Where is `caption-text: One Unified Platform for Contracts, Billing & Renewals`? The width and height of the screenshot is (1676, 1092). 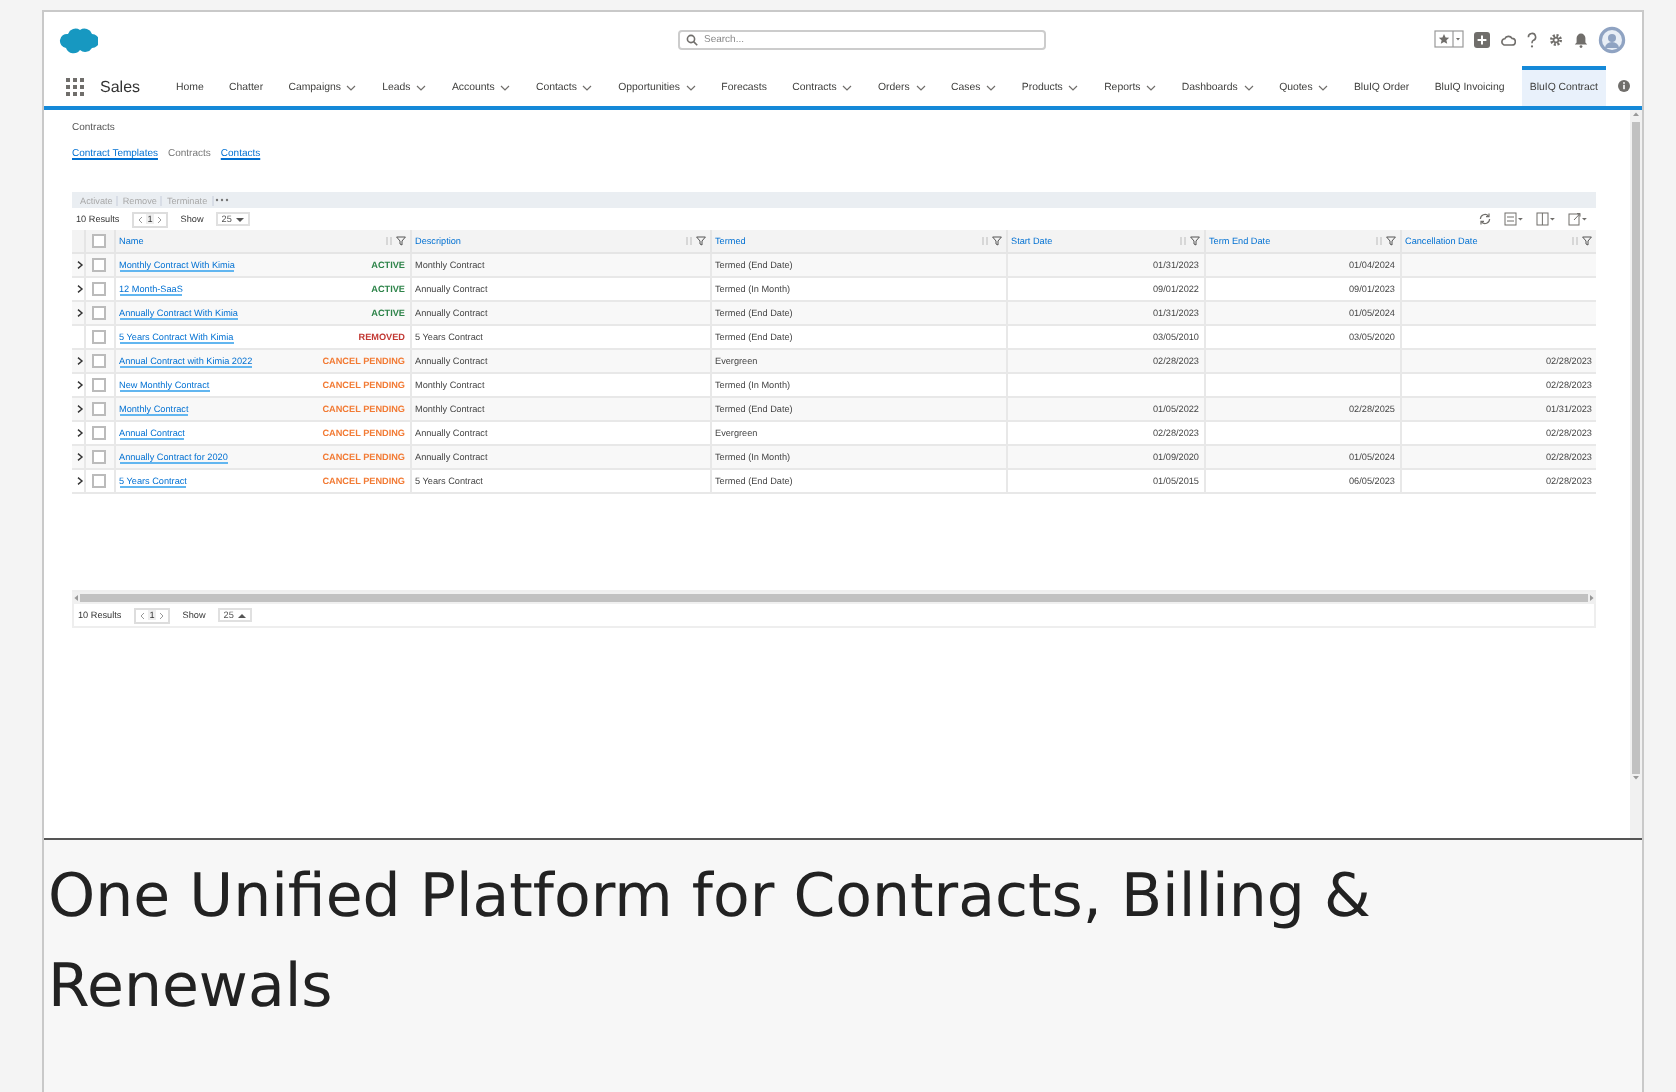 caption-text: One Unified Platform for Contracts, Billing & Renewals is located at coordinates (709, 943).